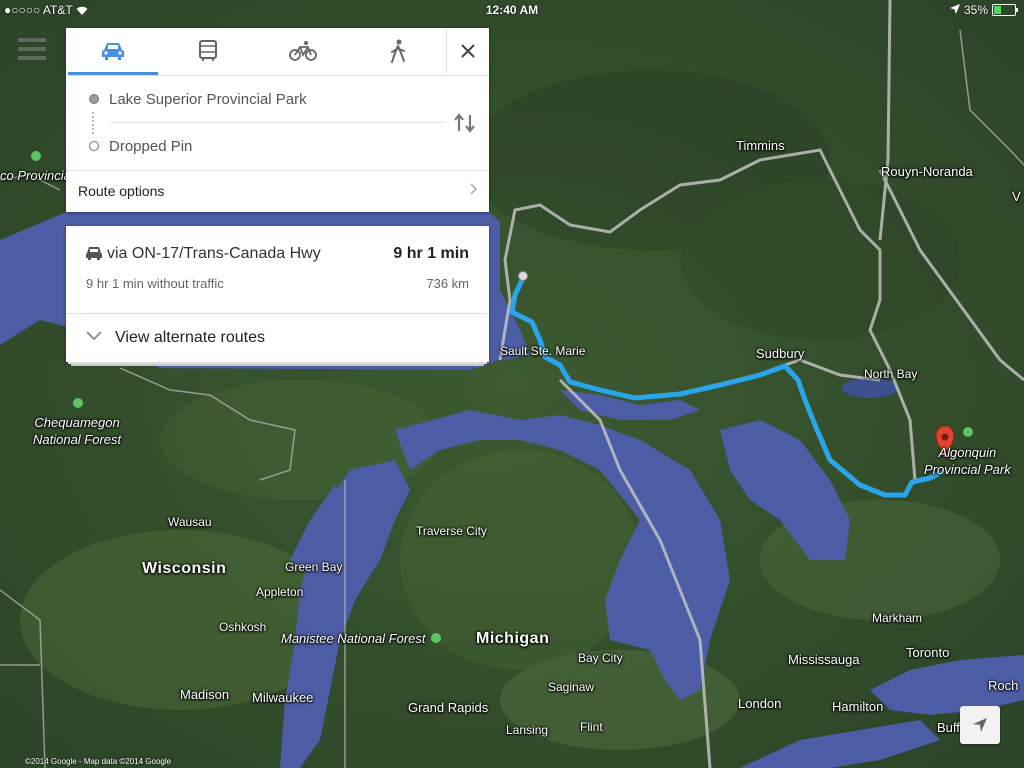 The image size is (1024, 768). Describe the element at coordinates (283, 697) in the screenshot. I see `map-label-milwaukee: Milwaukee` at that location.